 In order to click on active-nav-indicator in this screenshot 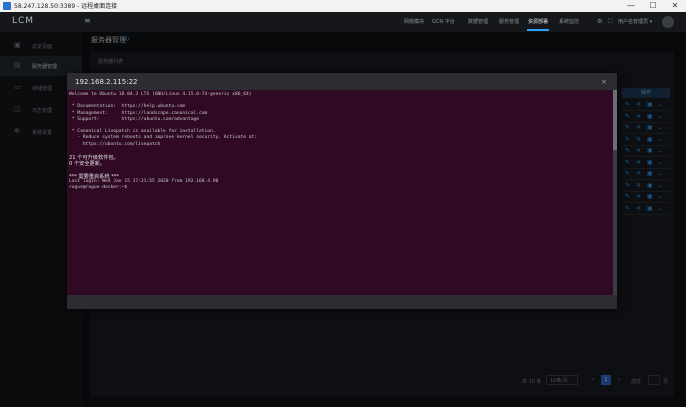, I will do `click(538, 30)`.